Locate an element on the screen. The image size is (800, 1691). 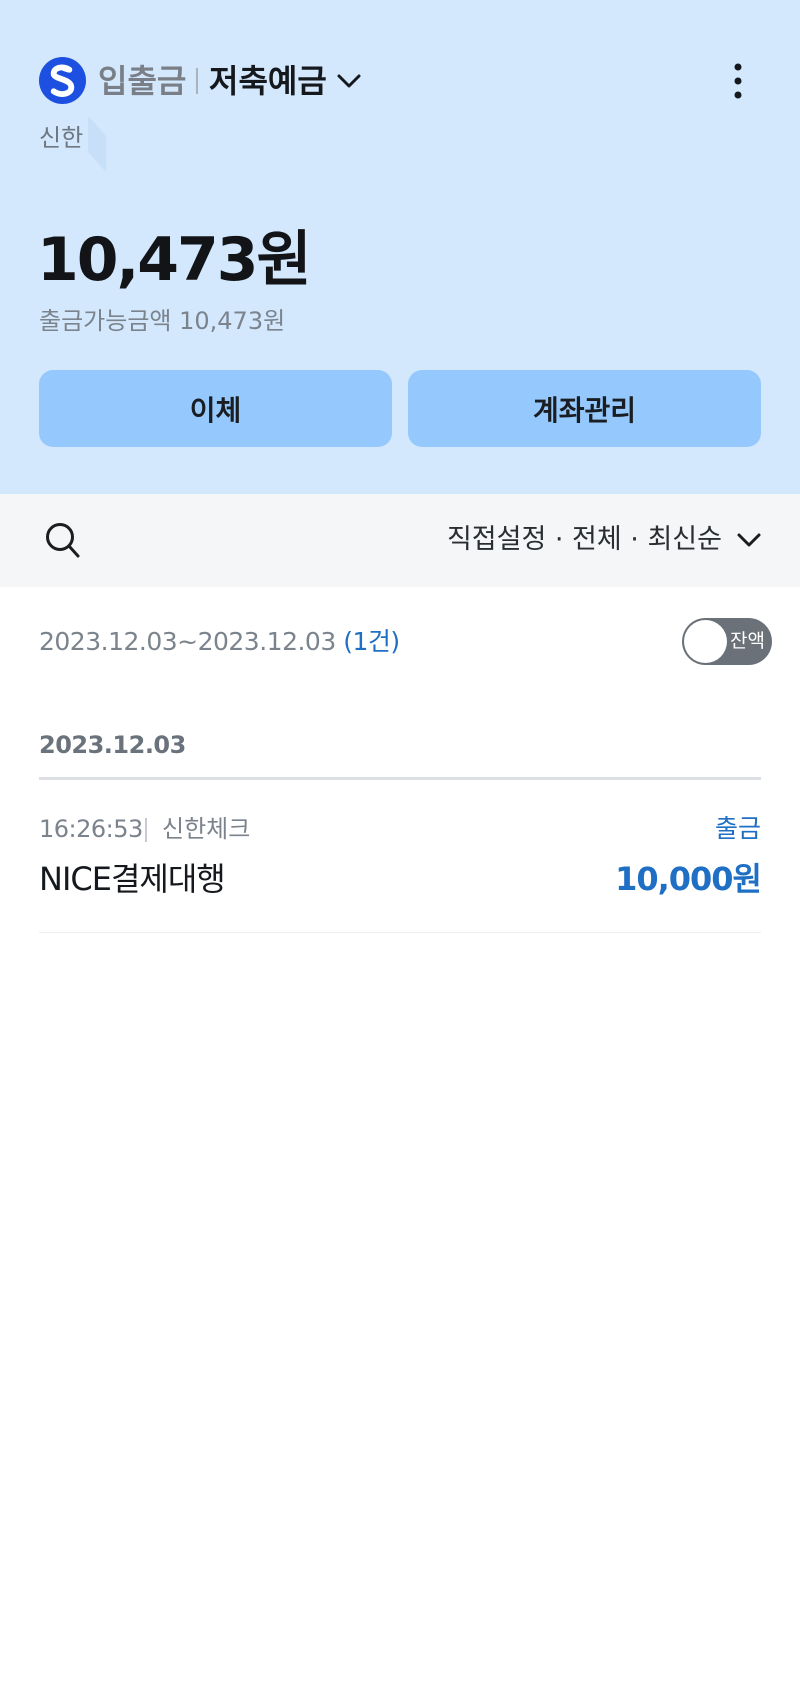
row-divider is located at coordinates (400, 932).